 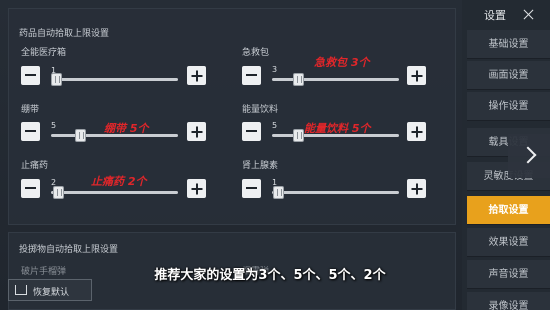 What do you see at coordinates (114, 79) in the screenshot?
I see `slider-track-medkit` at bounding box center [114, 79].